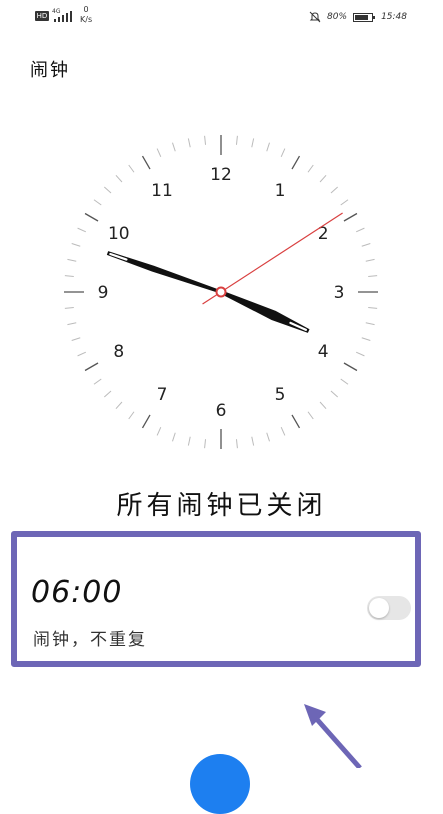 The height and width of the screenshot is (814, 443). I want to click on clock-number: 3, so click(339, 293).